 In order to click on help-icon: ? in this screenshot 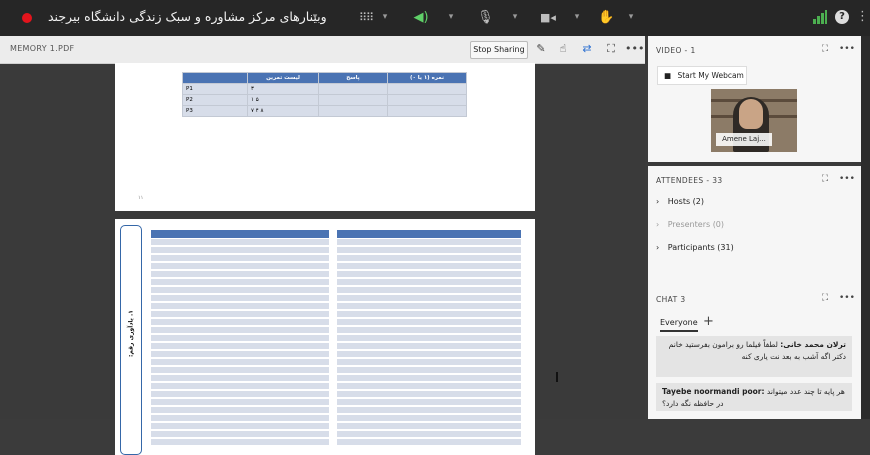, I will do `click(842, 17)`.